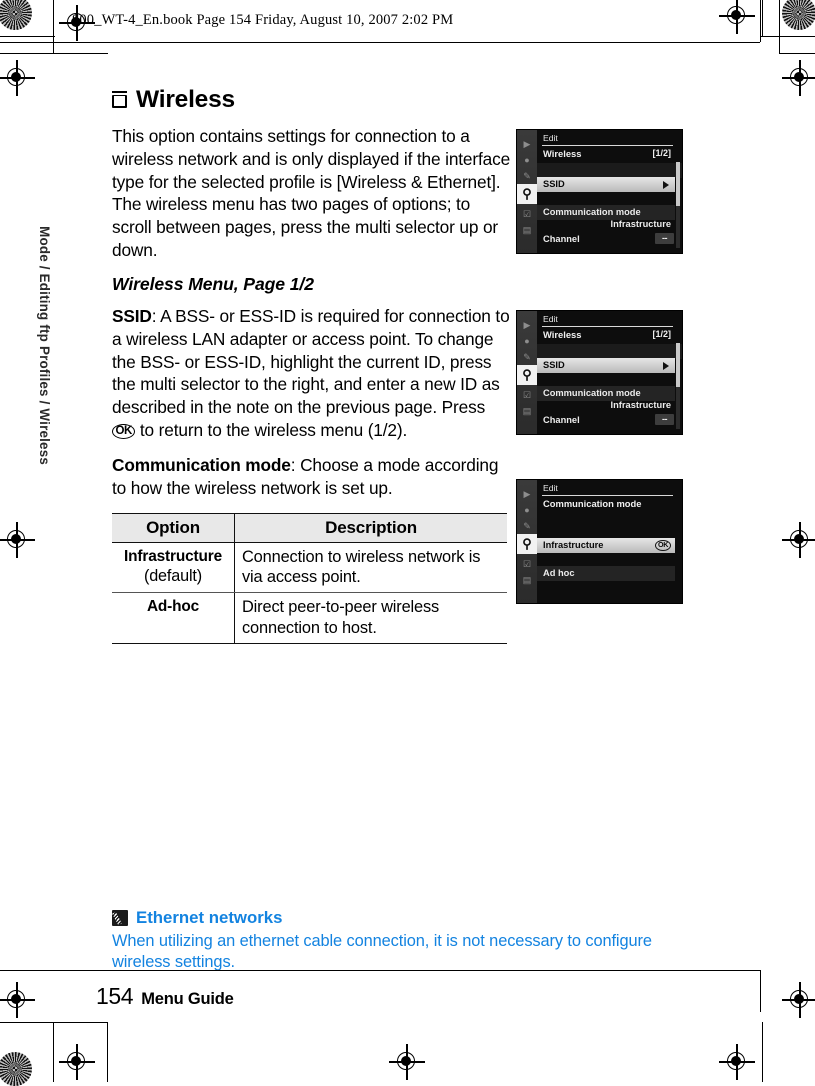 The image size is (815, 1086). I want to click on crop-mark-tr2-h, so click(797, 54).